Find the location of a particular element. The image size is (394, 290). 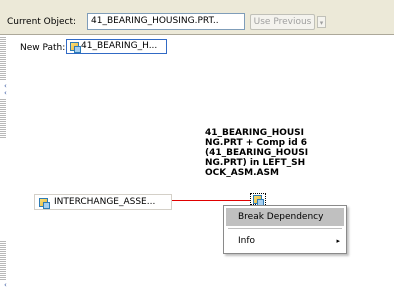

new-path-label: New Path: is located at coordinates (43, 48).